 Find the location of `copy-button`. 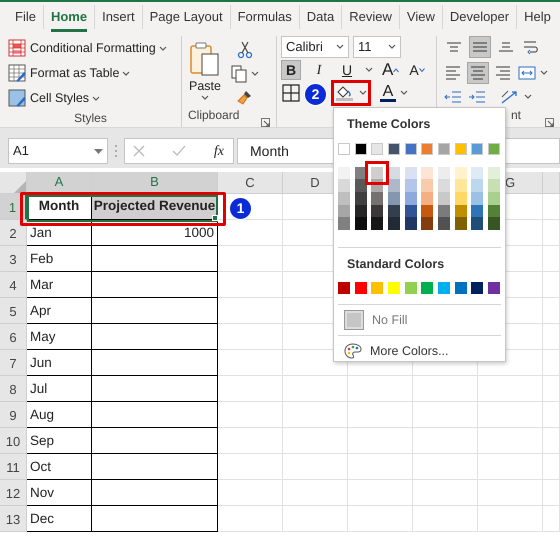

copy-button is located at coordinates (245, 74).